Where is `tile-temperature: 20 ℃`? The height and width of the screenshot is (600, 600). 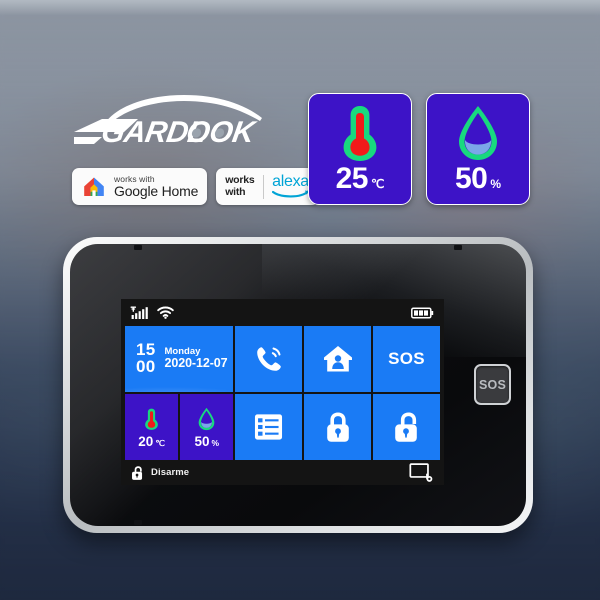 tile-temperature: 20 ℃ is located at coordinates (152, 427).